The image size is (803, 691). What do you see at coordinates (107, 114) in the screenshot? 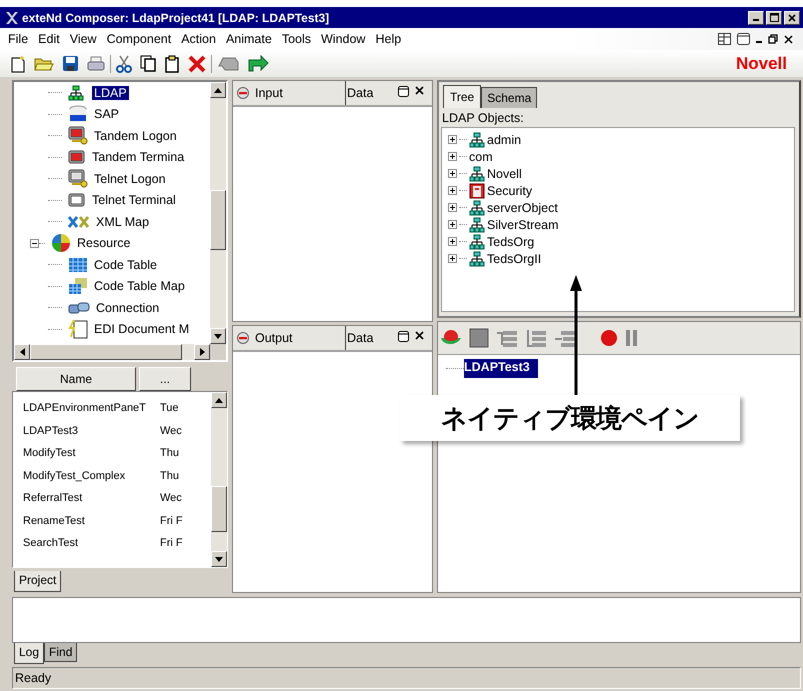
I see `tree-item: SAP` at bounding box center [107, 114].